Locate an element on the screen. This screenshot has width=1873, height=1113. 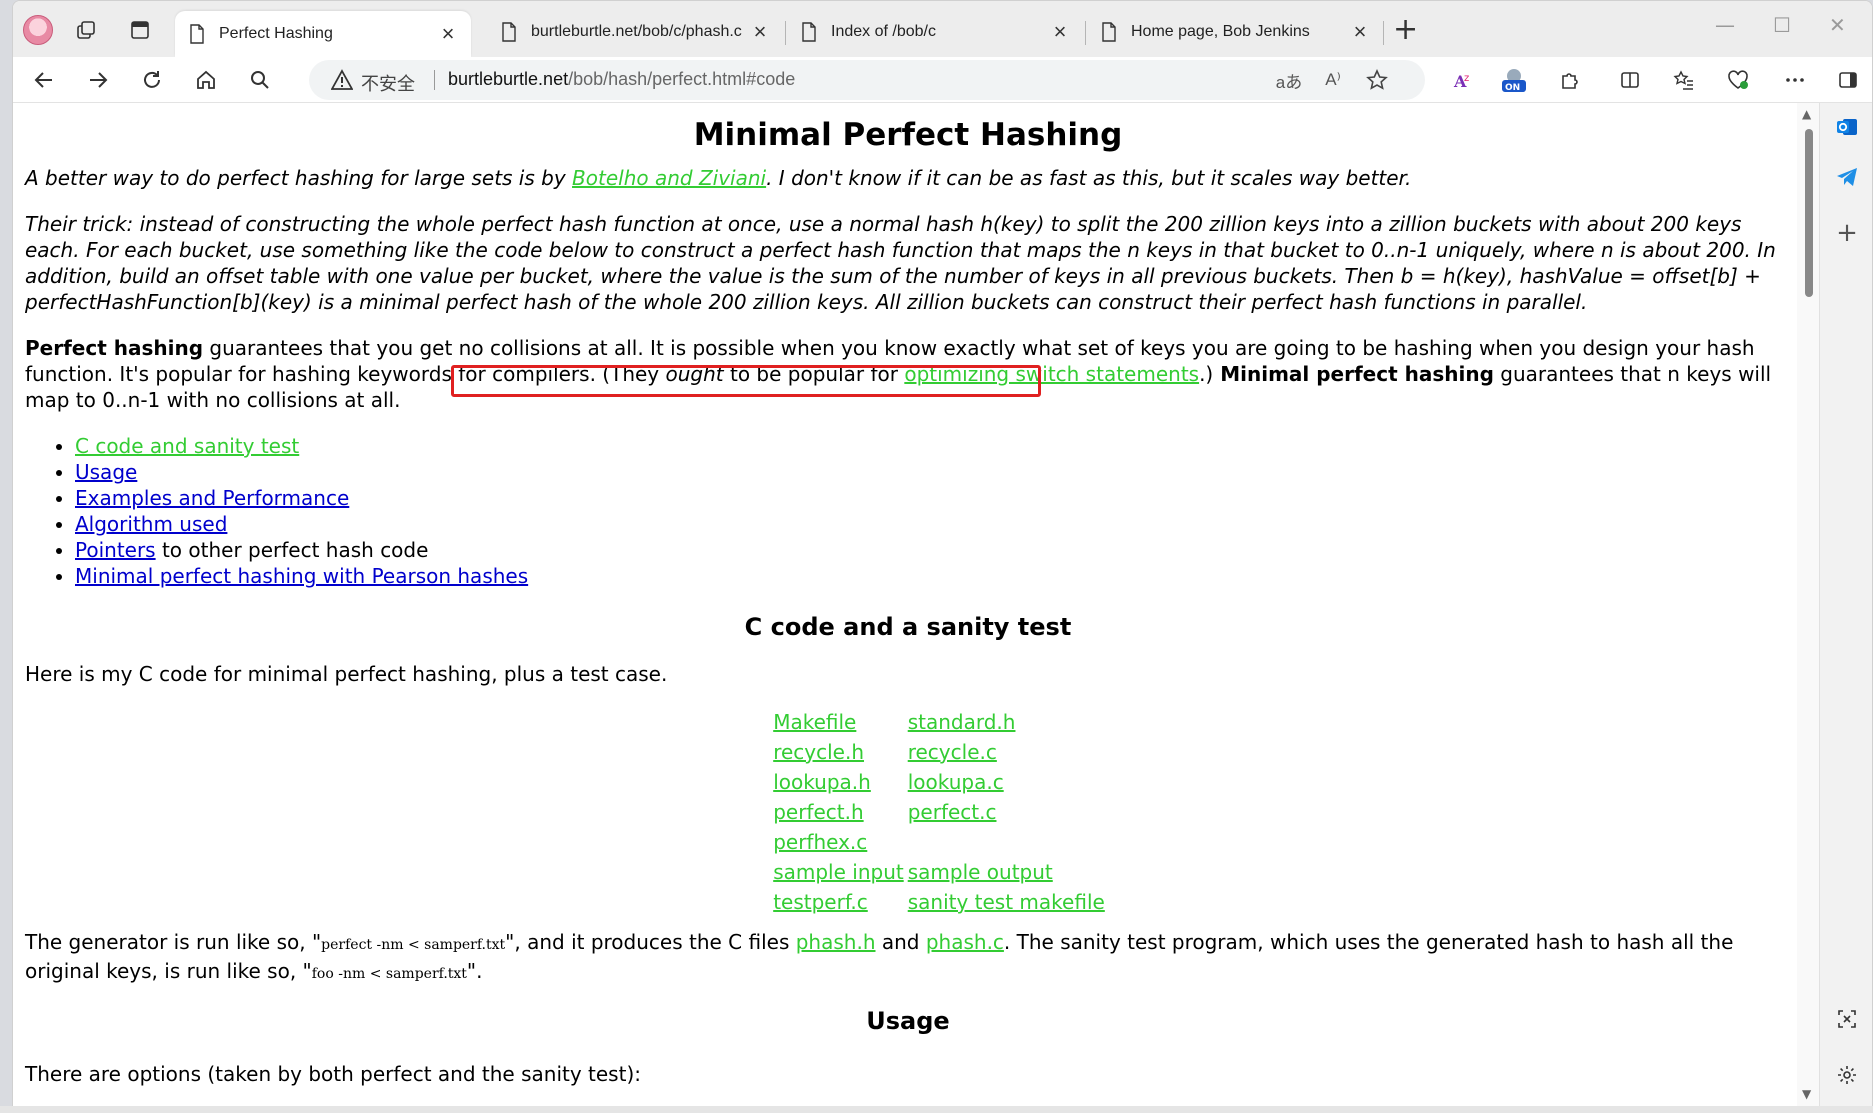
phash-h-link: phash.h is located at coordinates (836, 942).